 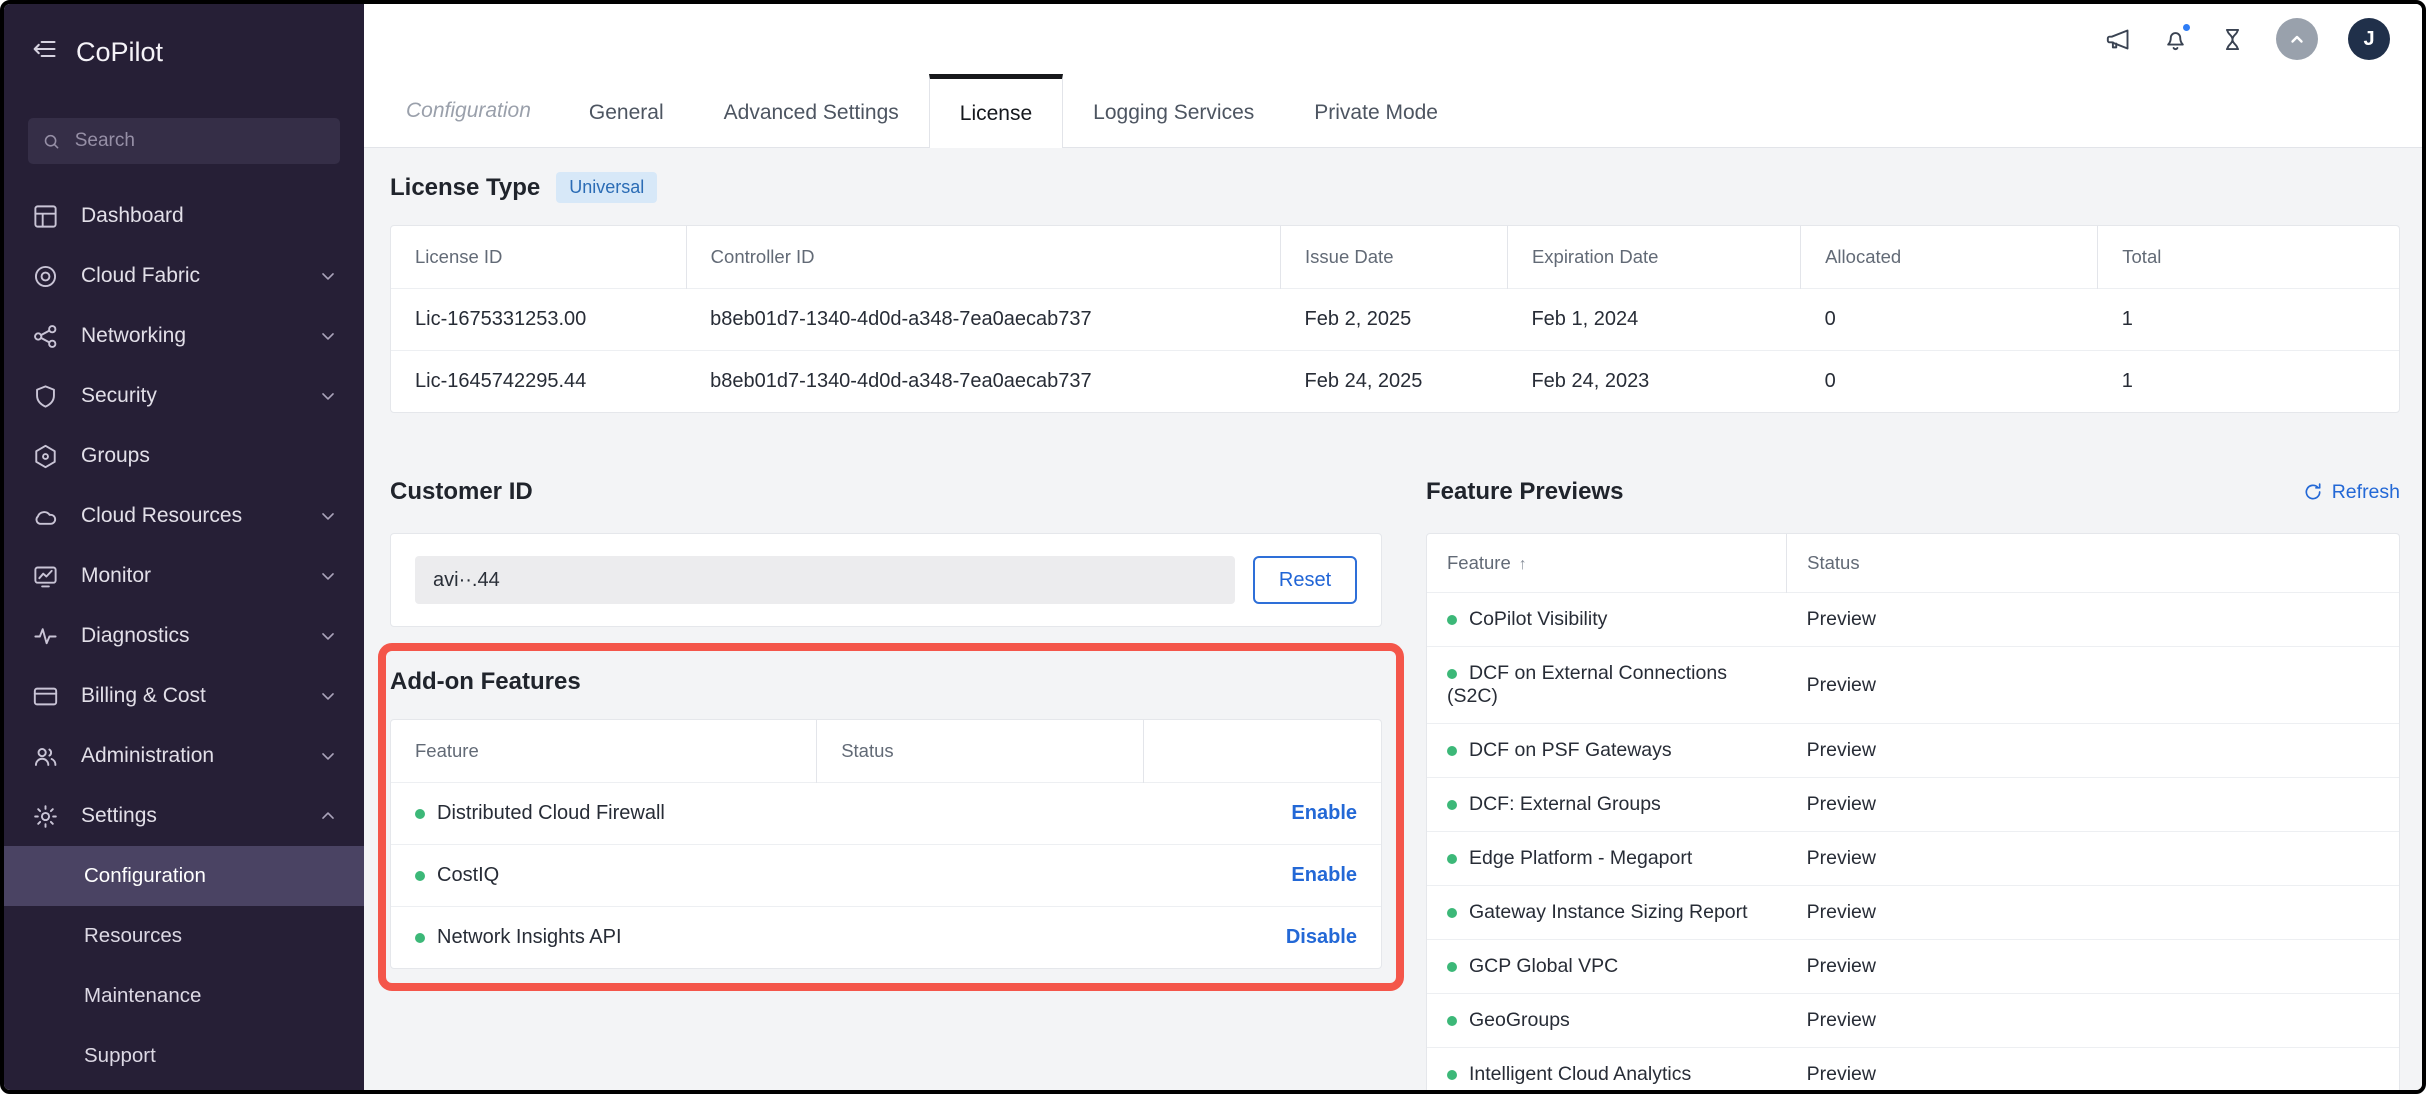 What do you see at coordinates (1525, 491) in the screenshot?
I see `feature-previews-title: Feature Previews` at bounding box center [1525, 491].